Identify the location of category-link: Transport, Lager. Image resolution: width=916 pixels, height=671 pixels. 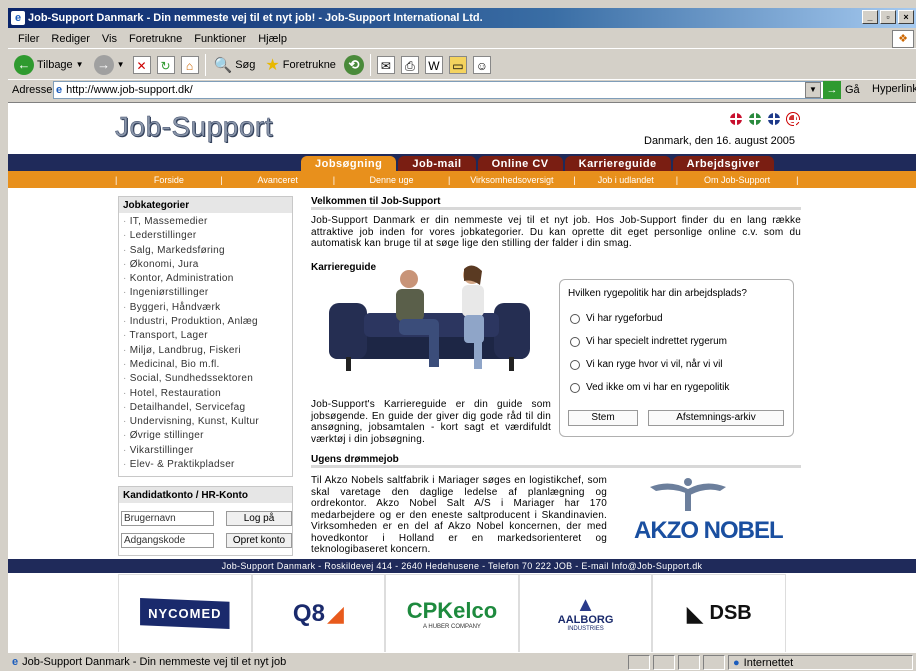
(205, 336).